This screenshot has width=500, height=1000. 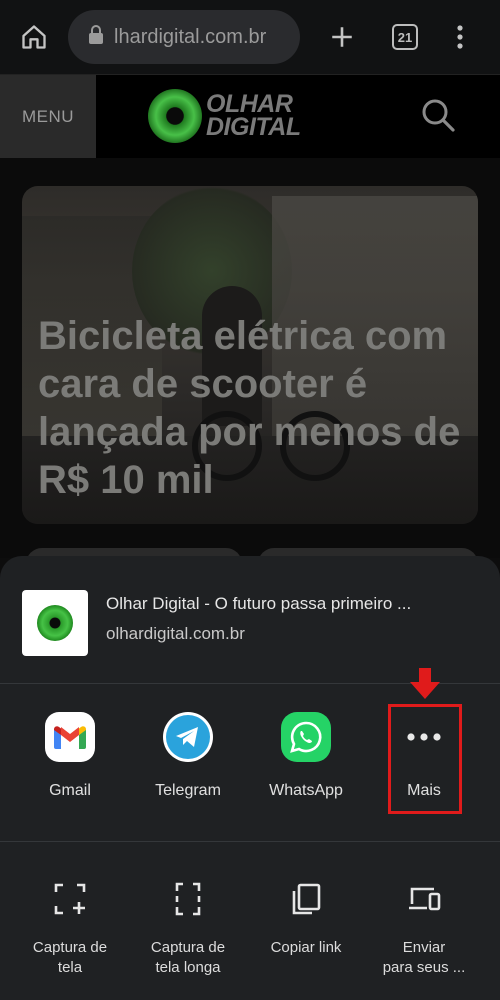 What do you see at coordinates (425, 899) in the screenshot?
I see `send-to-devices-icon` at bounding box center [425, 899].